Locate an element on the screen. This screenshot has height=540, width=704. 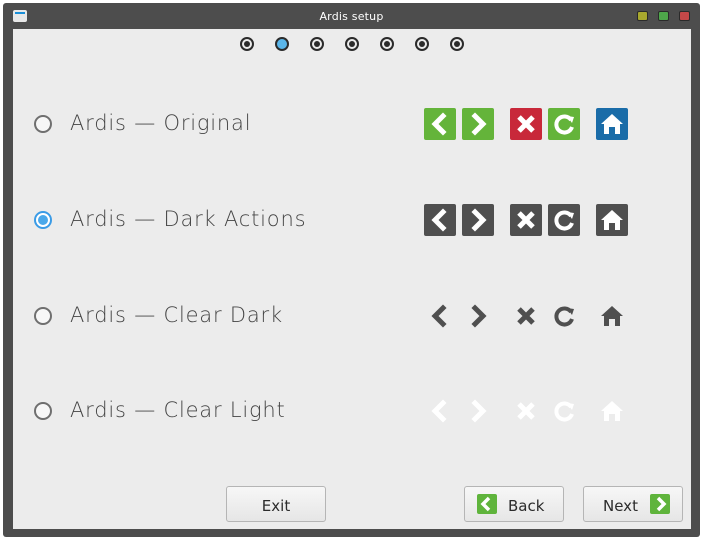
title-bar: Ardis setup is located at coordinates (351, 16).